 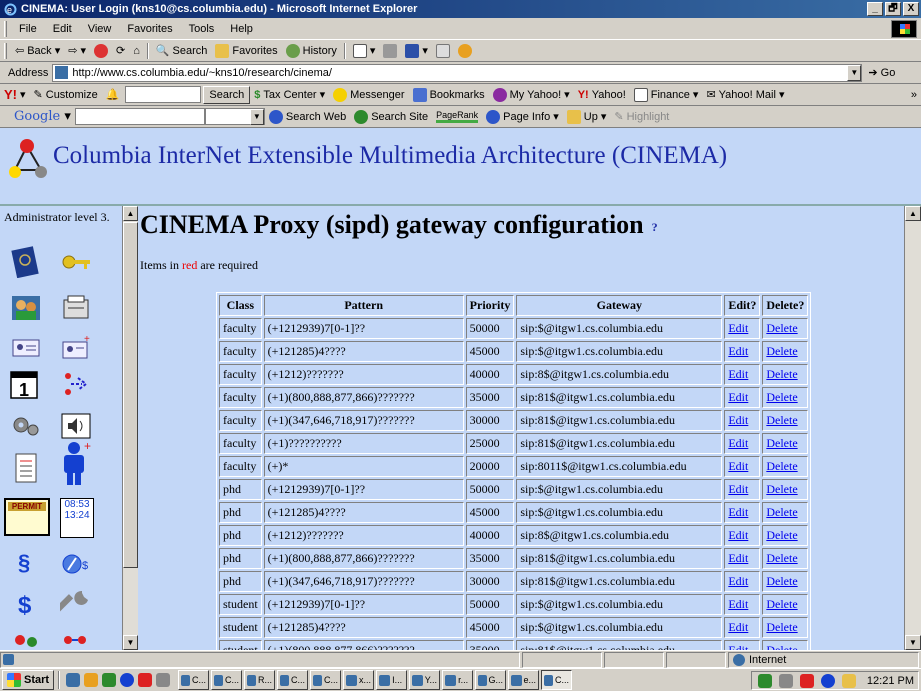 What do you see at coordinates (76, 463) in the screenshot?
I see `person-add-icon: +` at bounding box center [76, 463].